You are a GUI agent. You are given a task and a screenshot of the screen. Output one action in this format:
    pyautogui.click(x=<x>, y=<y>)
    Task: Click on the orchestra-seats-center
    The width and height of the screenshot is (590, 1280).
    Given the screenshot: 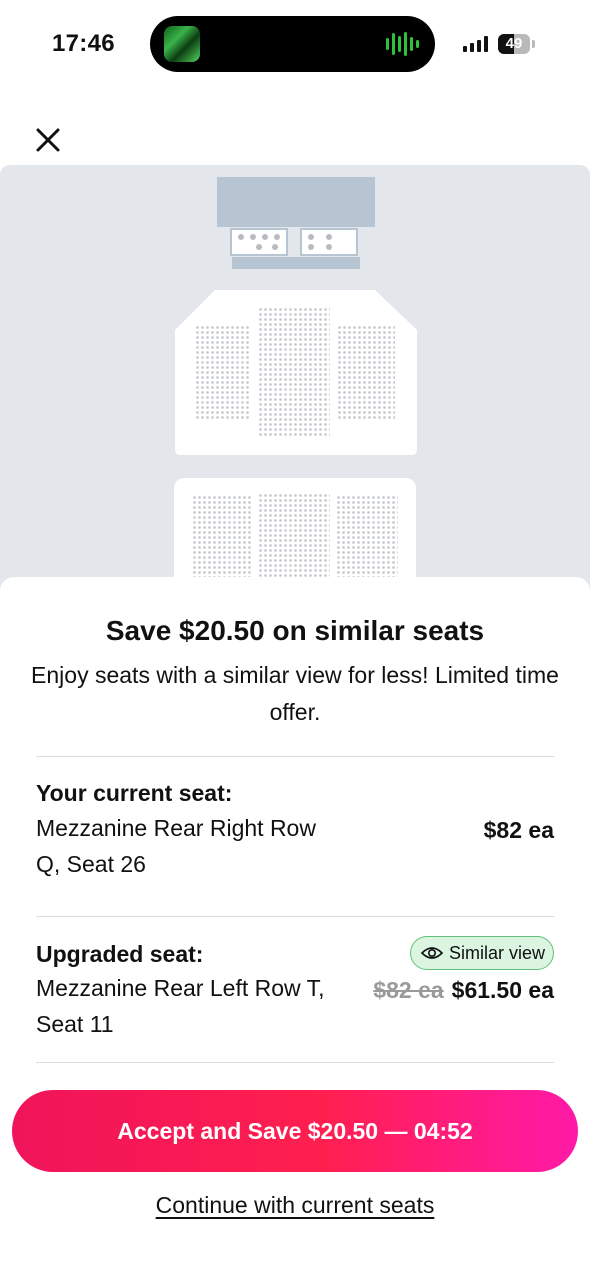 What is the action you would take?
    pyautogui.click(x=294, y=372)
    